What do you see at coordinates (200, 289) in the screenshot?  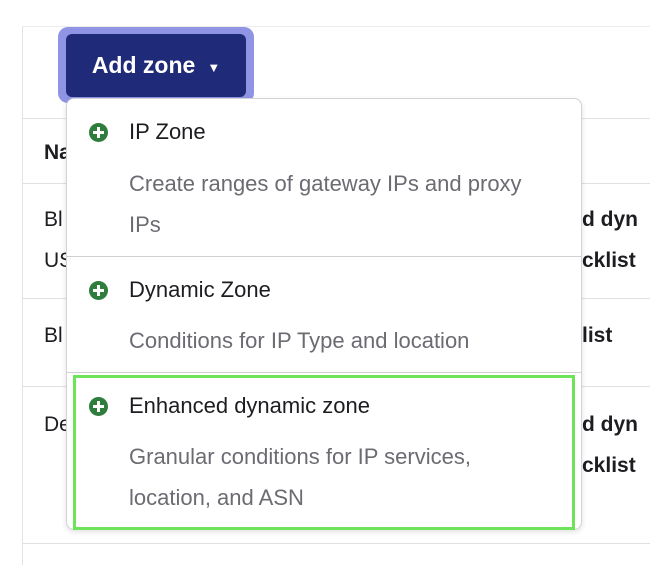 I see `menu-item-title: Dynamic Zone` at bounding box center [200, 289].